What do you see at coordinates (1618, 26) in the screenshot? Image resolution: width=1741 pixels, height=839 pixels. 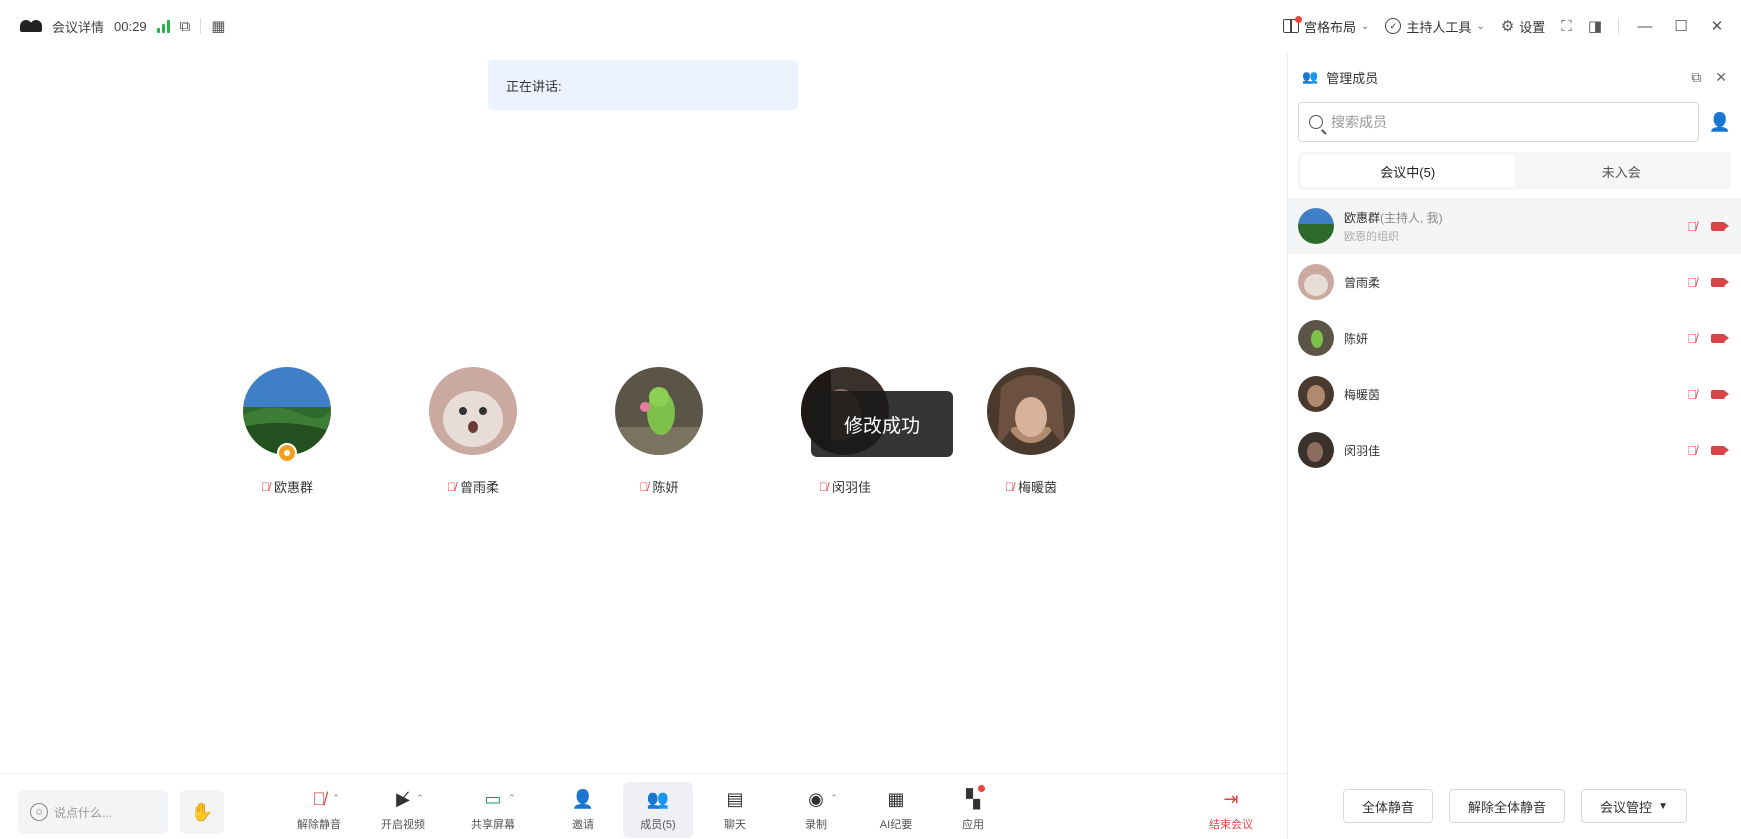 I see `divider` at bounding box center [1618, 26].